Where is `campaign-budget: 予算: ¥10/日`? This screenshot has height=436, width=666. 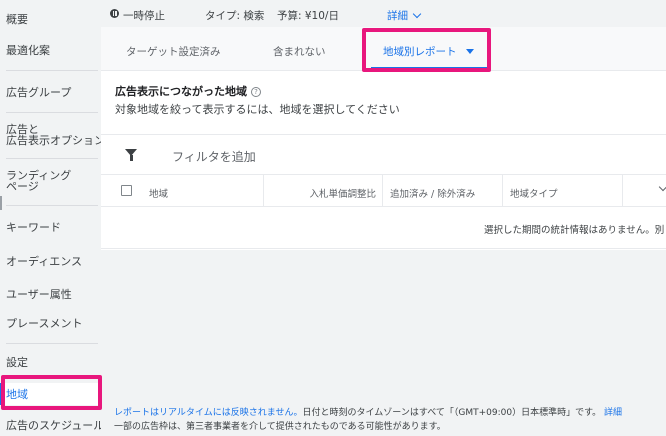 campaign-budget: 予算: ¥10/日 is located at coordinates (308, 16).